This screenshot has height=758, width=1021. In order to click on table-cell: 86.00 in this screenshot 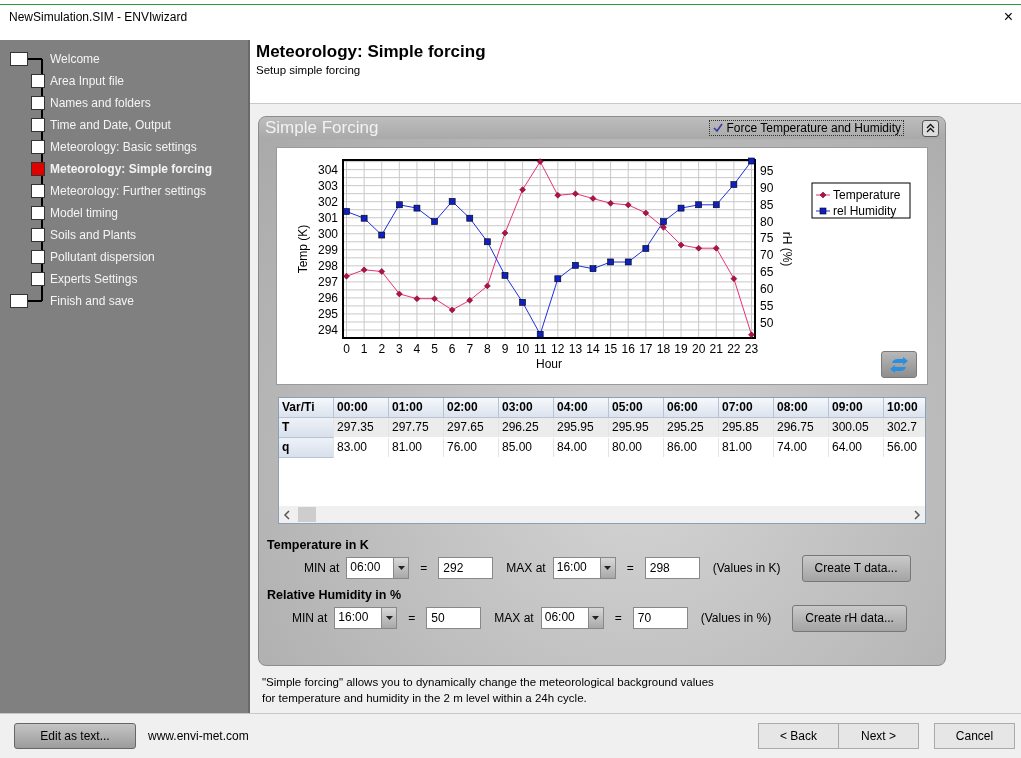, I will do `click(691, 447)`.